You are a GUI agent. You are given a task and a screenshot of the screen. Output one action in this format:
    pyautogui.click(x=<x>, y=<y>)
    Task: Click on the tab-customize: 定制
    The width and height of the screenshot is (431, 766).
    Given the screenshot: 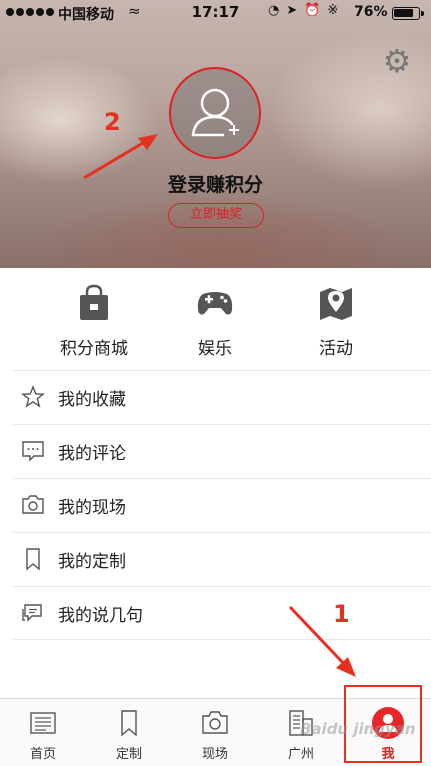 What is the action you would take?
    pyautogui.click(x=129, y=732)
    